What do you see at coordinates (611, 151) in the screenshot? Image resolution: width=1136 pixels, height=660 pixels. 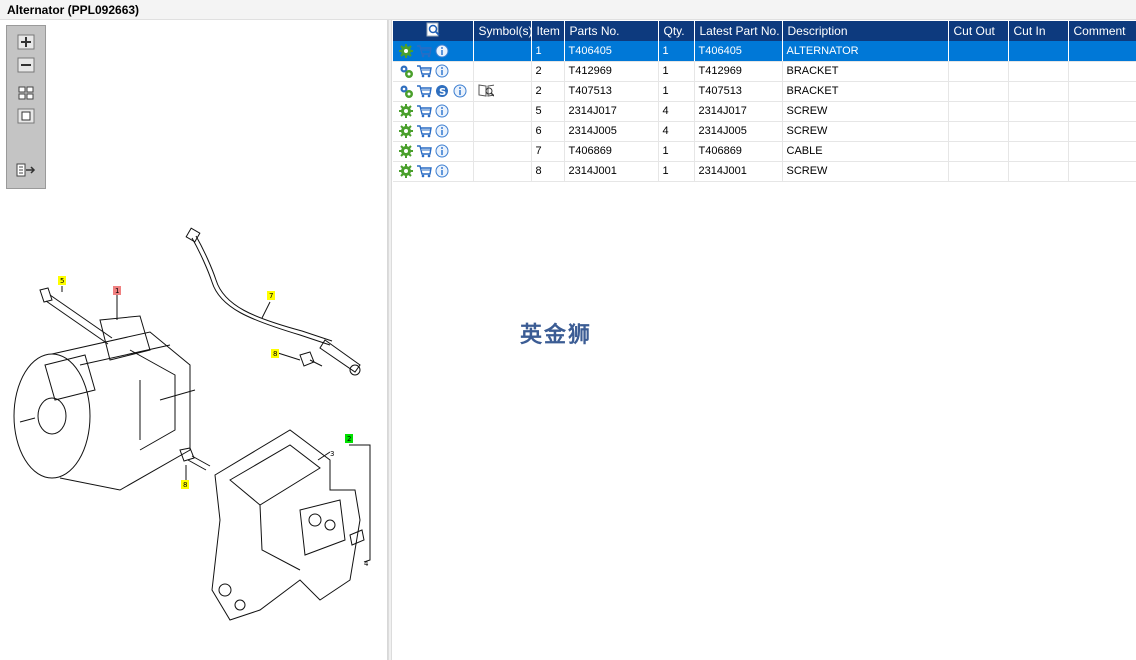 I see `parts-no-cell: T406869` at bounding box center [611, 151].